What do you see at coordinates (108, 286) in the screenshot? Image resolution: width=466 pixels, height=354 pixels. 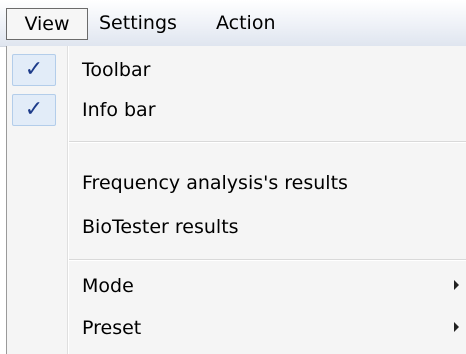 I see `menu-item-label: Mode` at bounding box center [108, 286].